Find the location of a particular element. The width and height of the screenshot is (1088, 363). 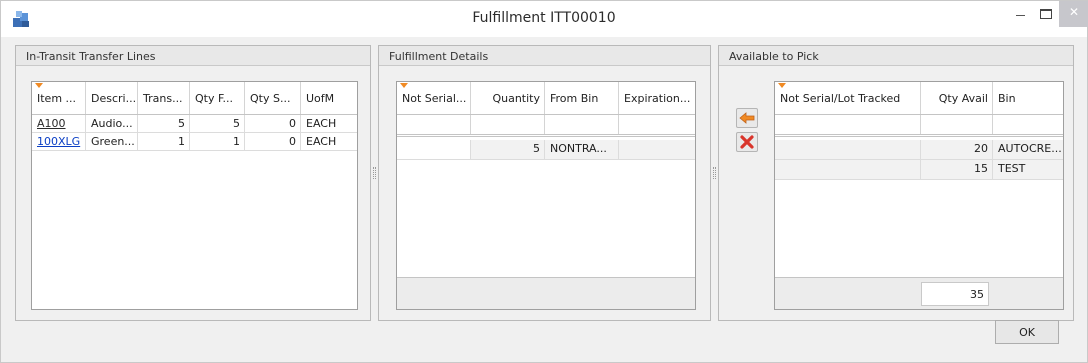

maximize-button is located at coordinates (1045, 14).